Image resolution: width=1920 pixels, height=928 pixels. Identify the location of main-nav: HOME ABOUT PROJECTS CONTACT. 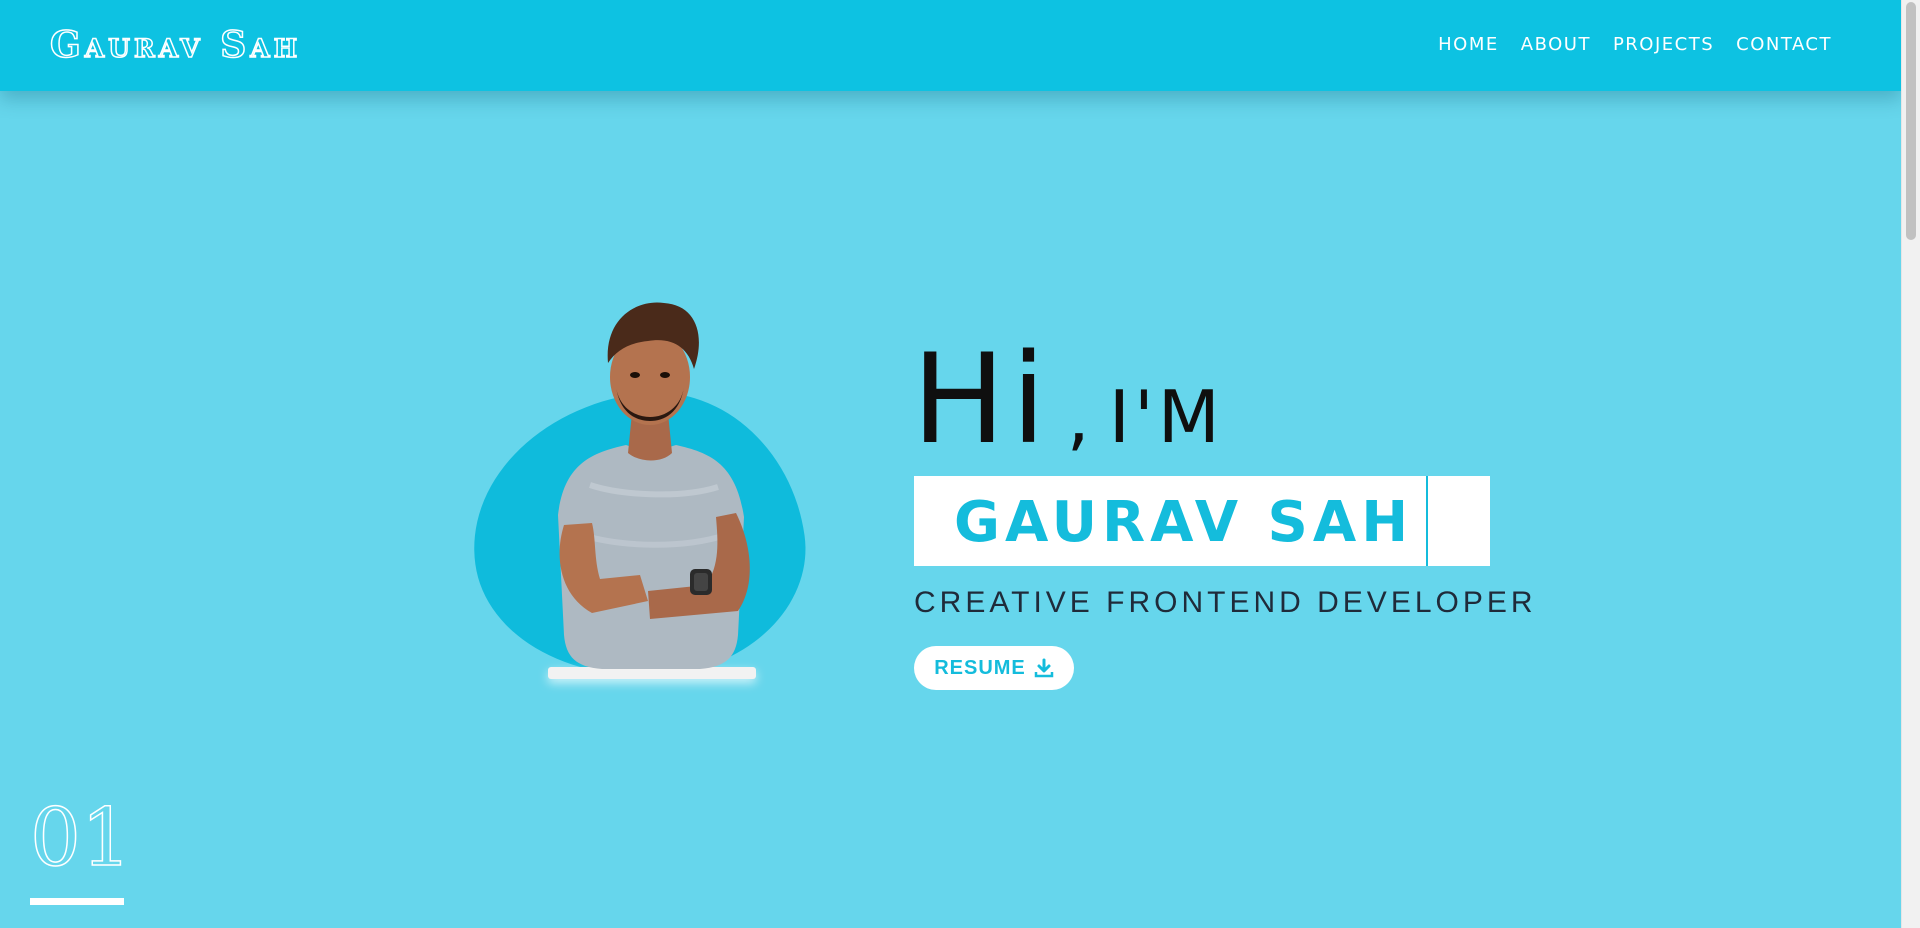
(1635, 44).